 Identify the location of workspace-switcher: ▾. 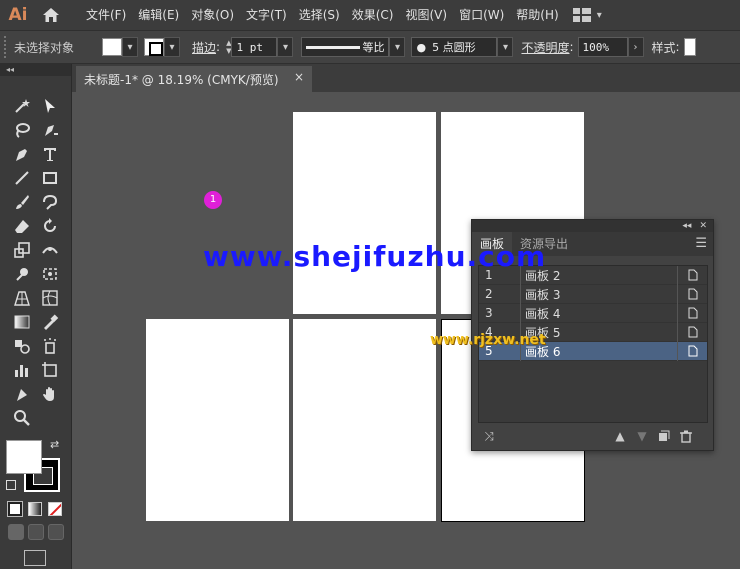
(587, 15).